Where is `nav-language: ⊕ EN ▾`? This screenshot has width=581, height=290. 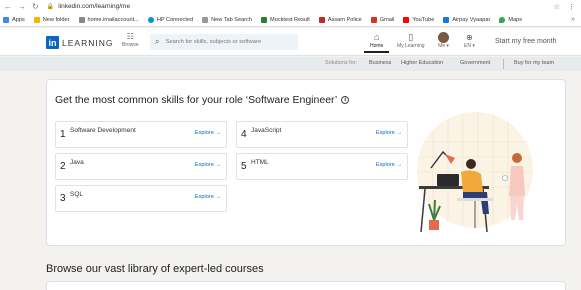 nav-language: ⊕ EN ▾ is located at coordinates (469, 40).